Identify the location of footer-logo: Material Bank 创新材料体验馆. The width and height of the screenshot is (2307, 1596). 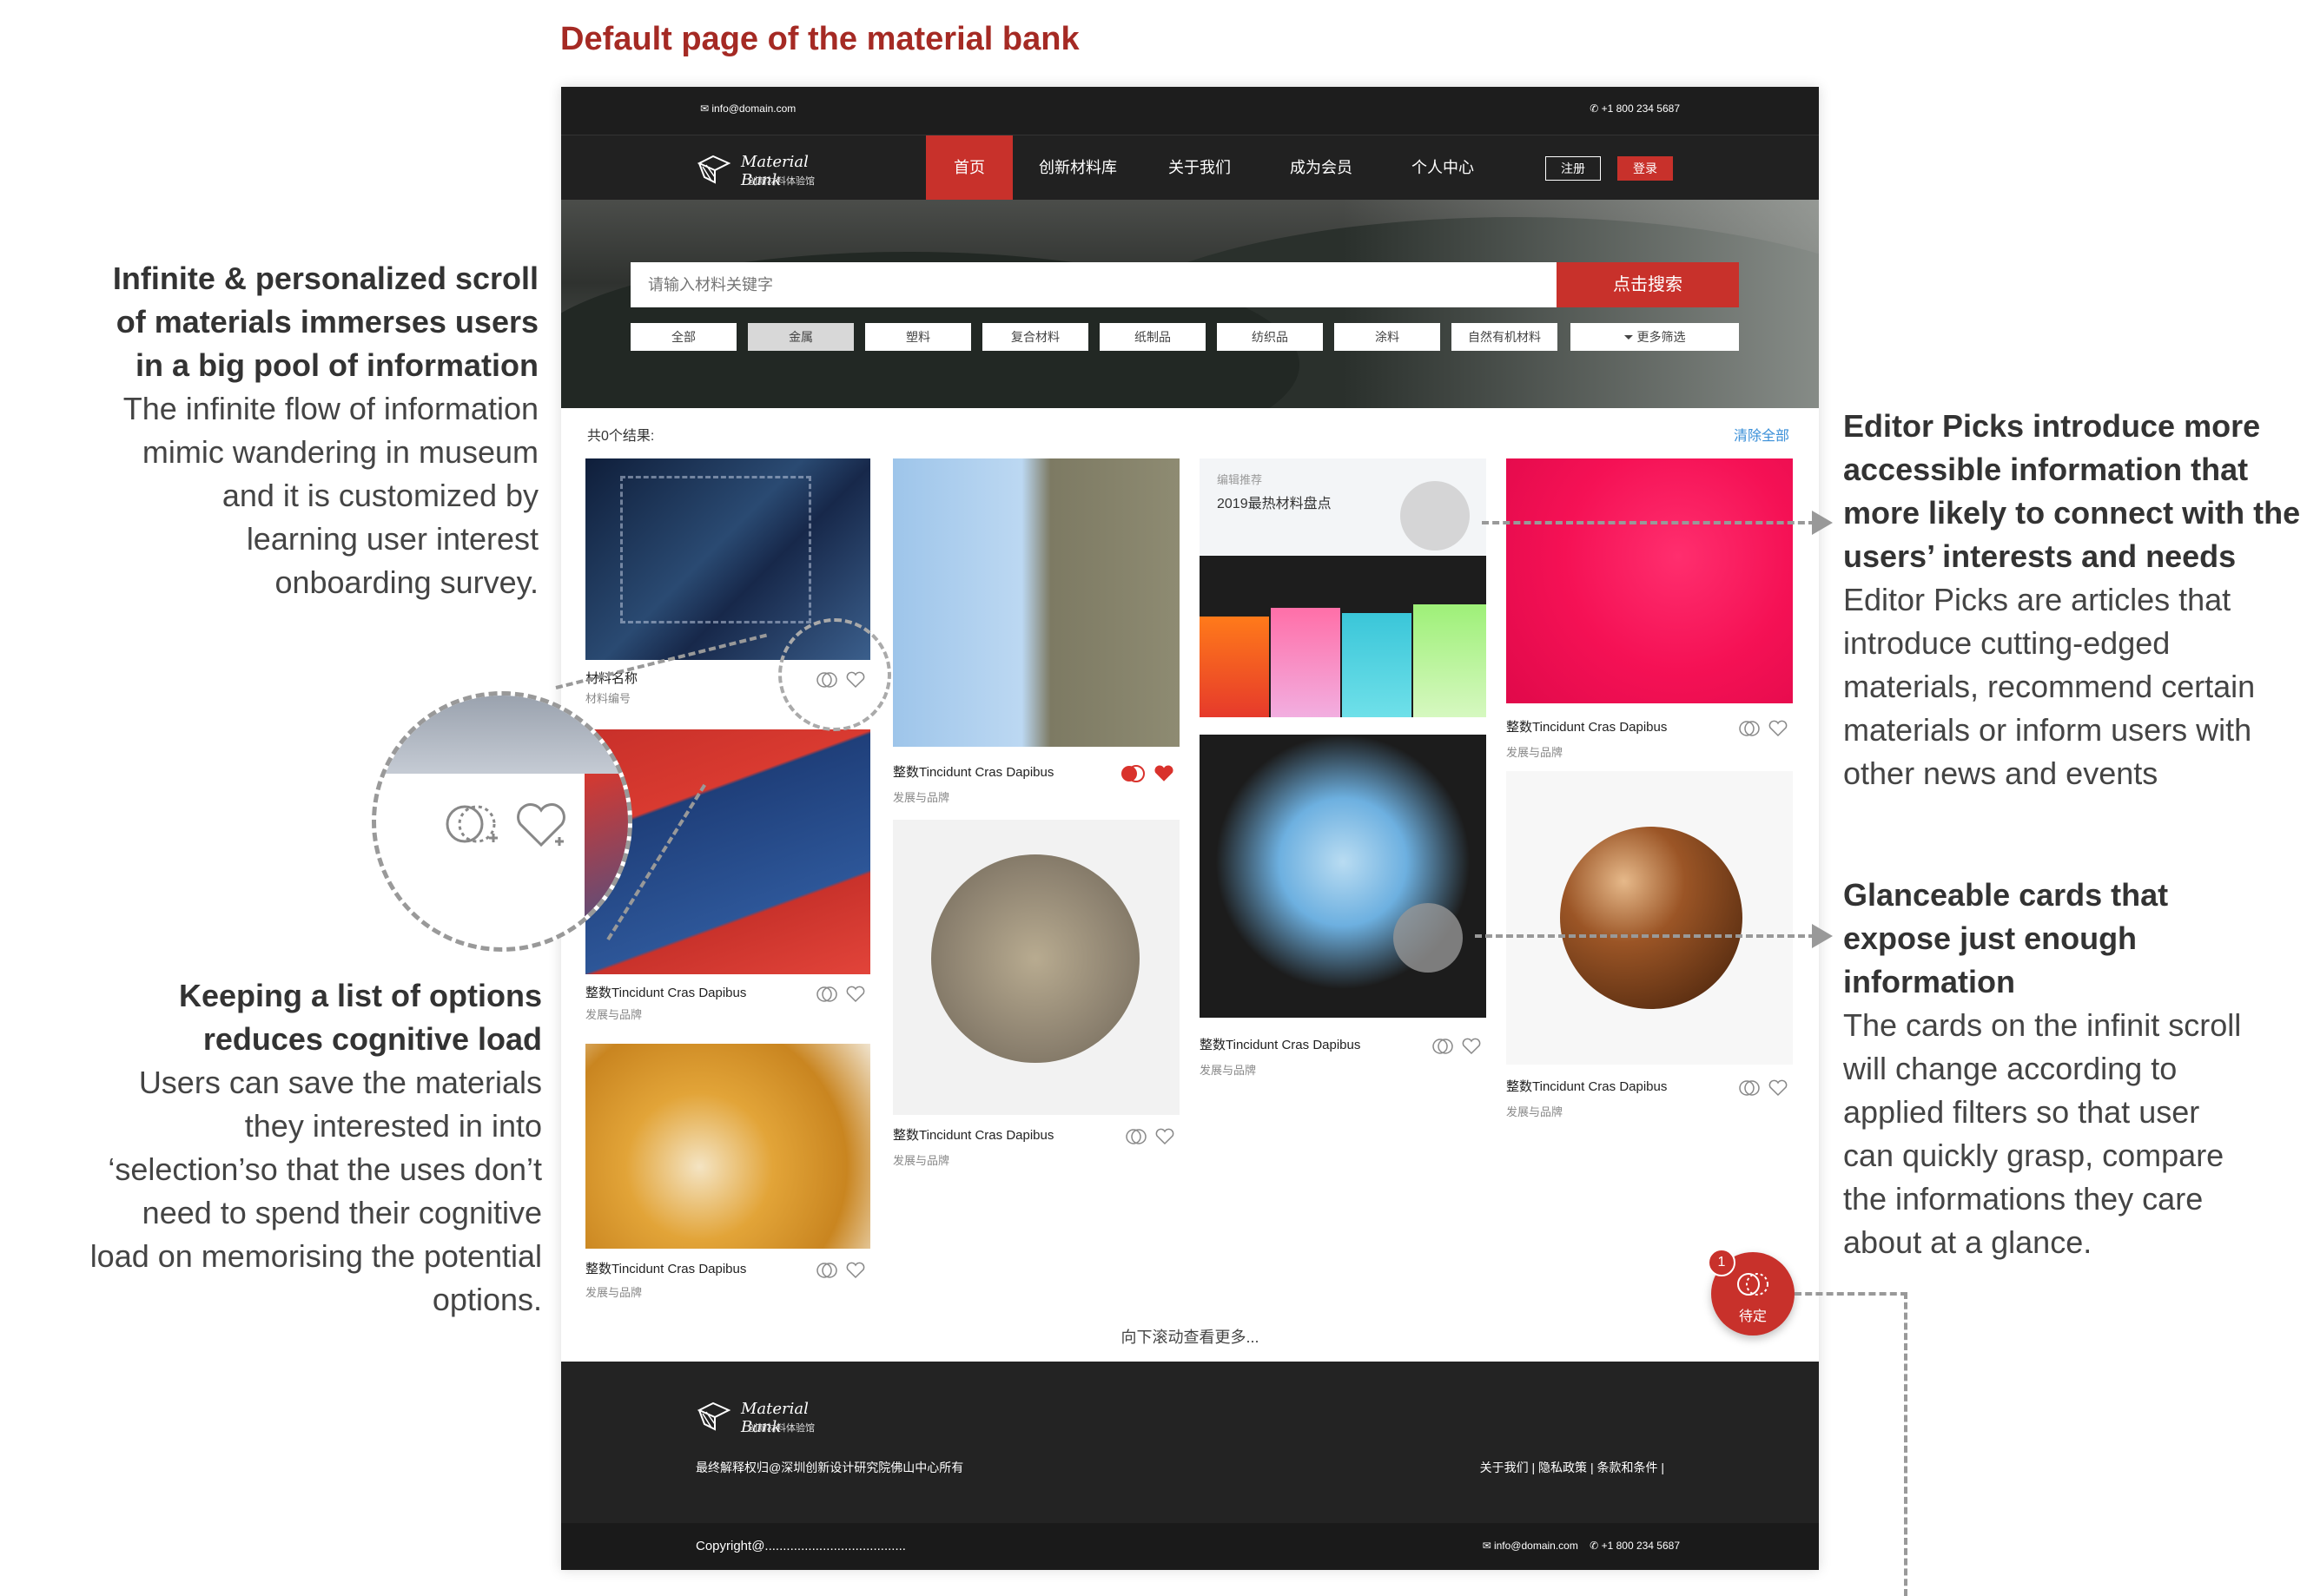
(769, 1416).